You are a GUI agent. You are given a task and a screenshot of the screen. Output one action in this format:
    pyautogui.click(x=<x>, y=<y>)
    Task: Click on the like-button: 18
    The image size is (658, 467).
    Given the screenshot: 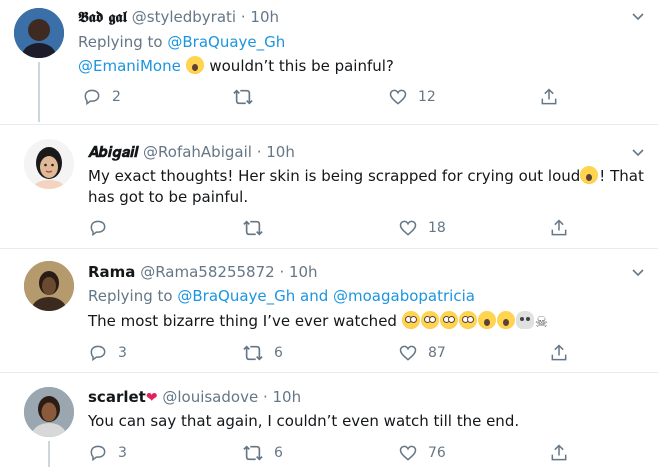 What is the action you would take?
    pyautogui.click(x=422, y=228)
    